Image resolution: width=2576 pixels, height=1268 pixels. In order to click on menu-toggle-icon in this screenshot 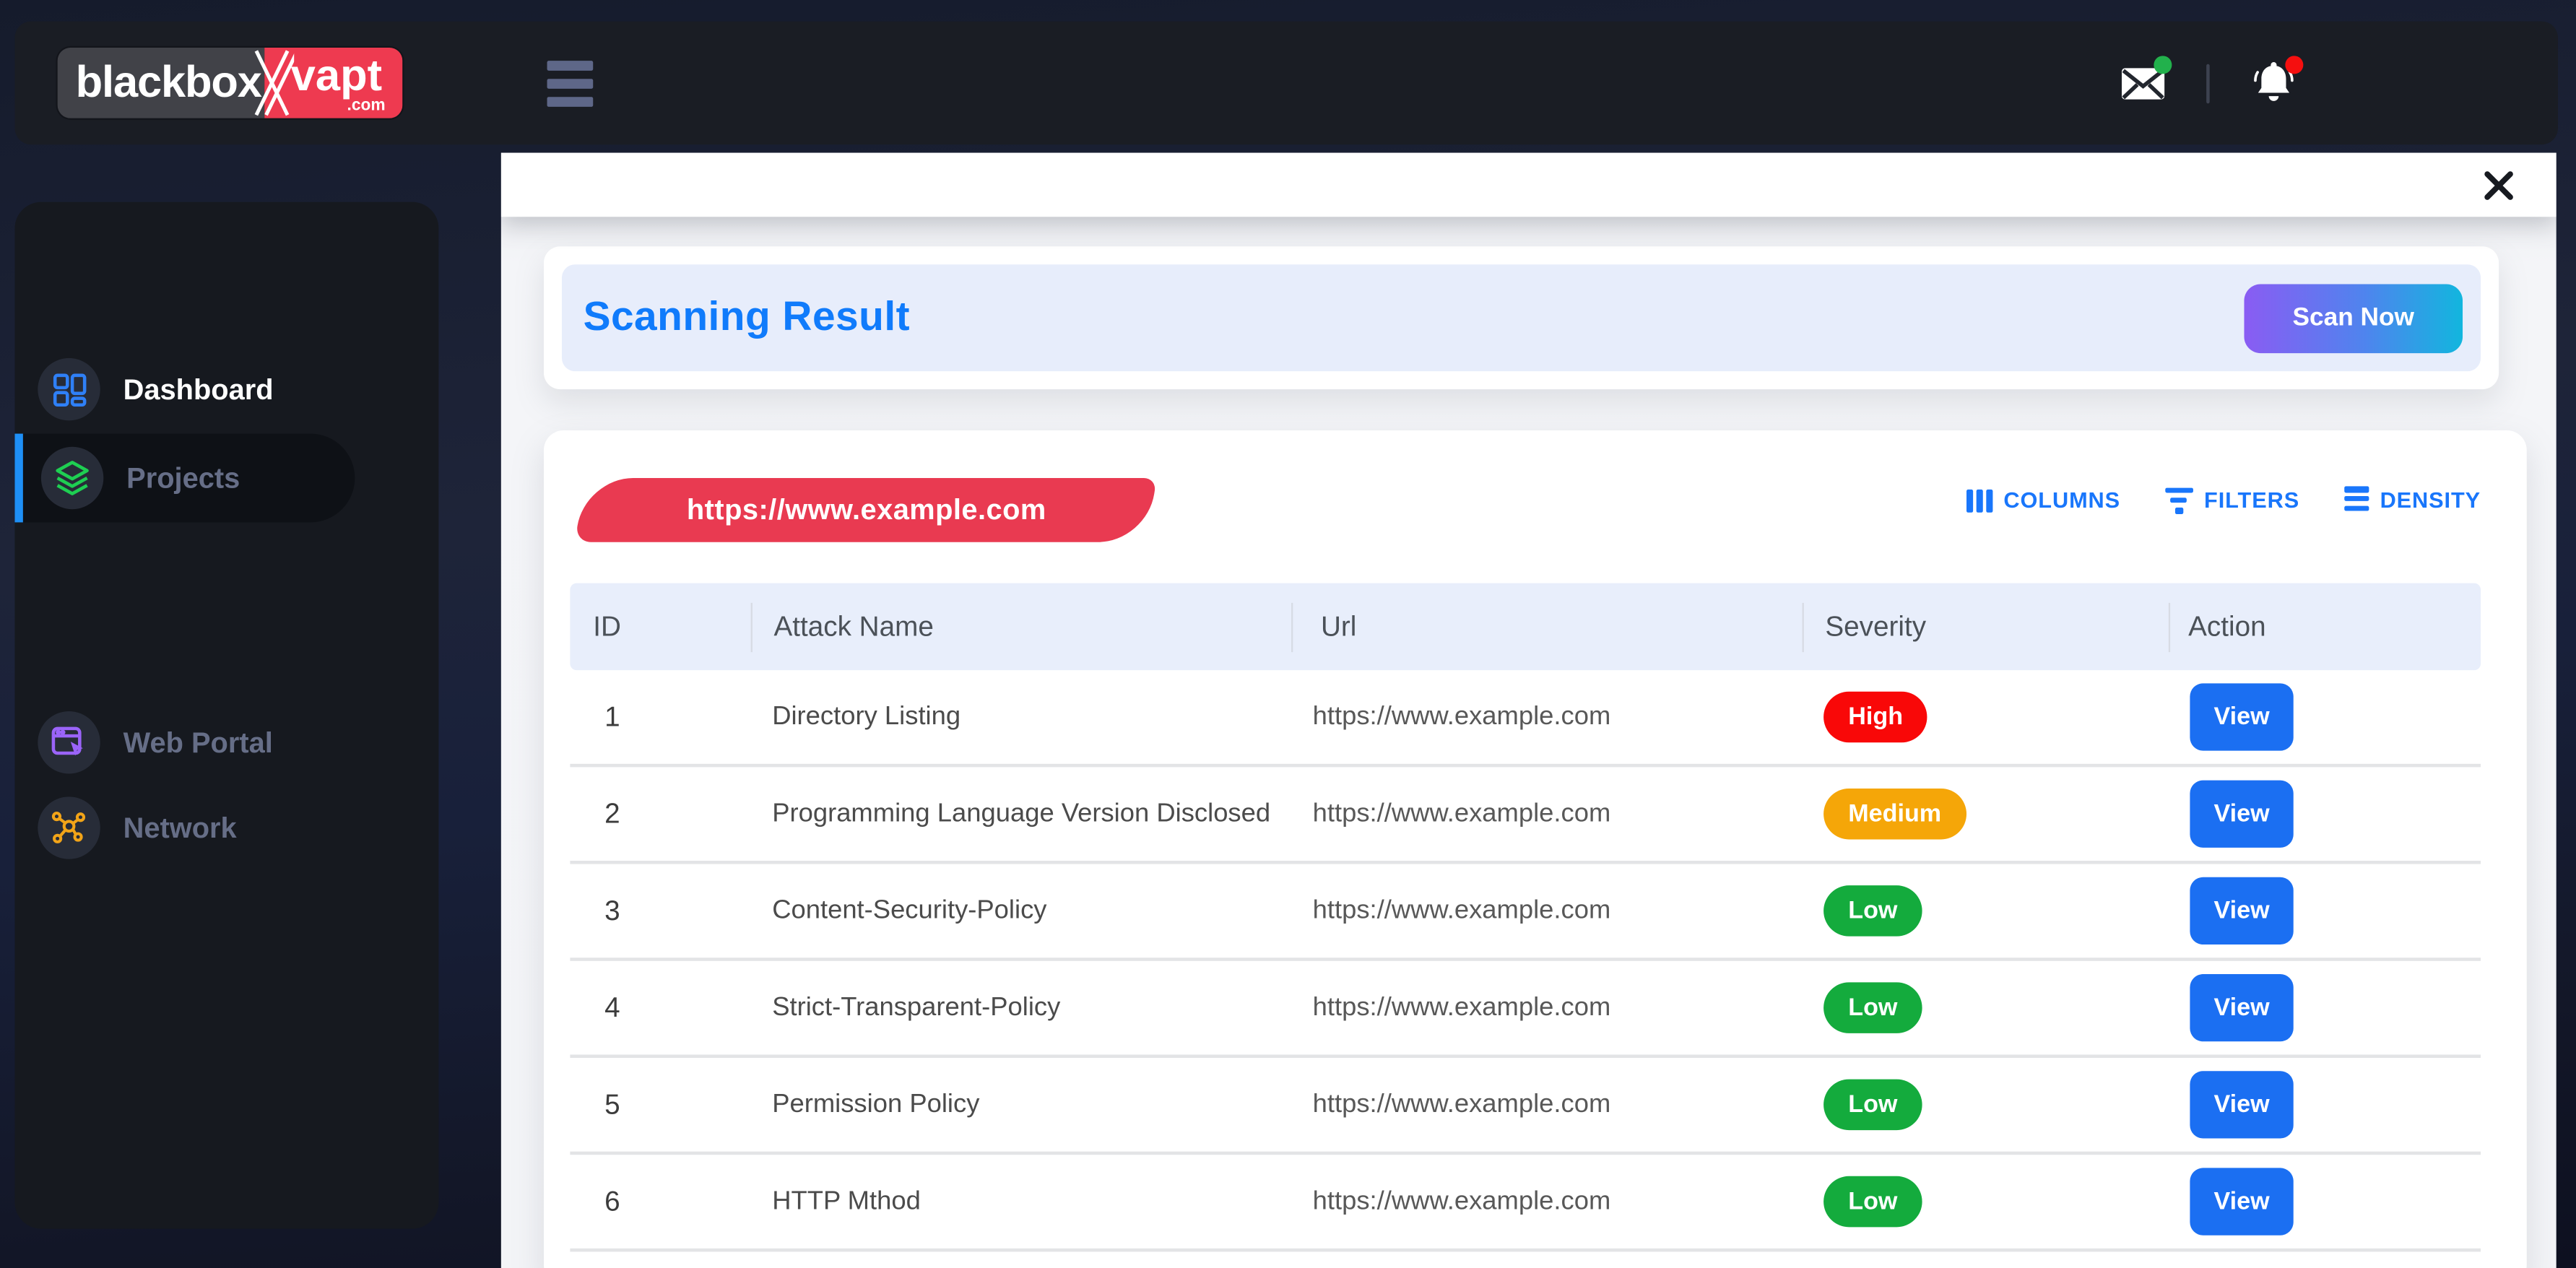, I will do `click(570, 88)`.